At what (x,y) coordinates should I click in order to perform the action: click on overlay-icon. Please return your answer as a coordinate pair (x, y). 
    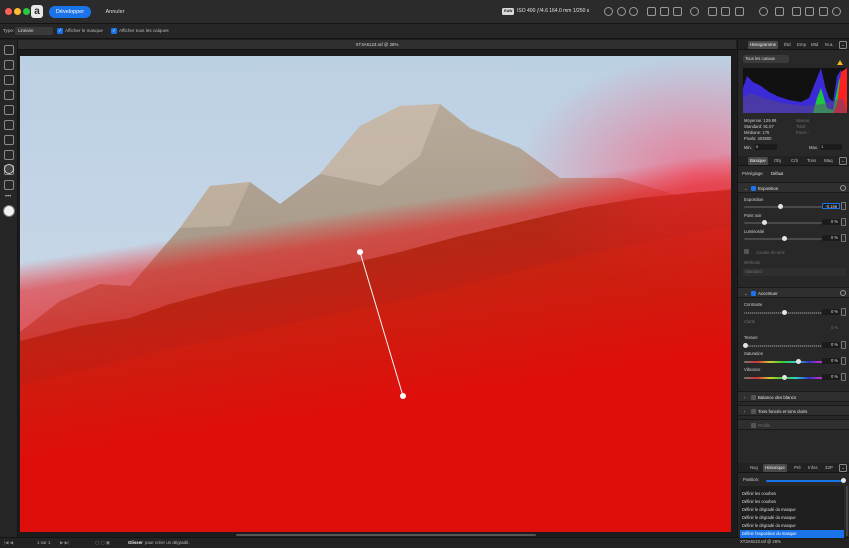
    Looking at the image, I should click on (823, 11).